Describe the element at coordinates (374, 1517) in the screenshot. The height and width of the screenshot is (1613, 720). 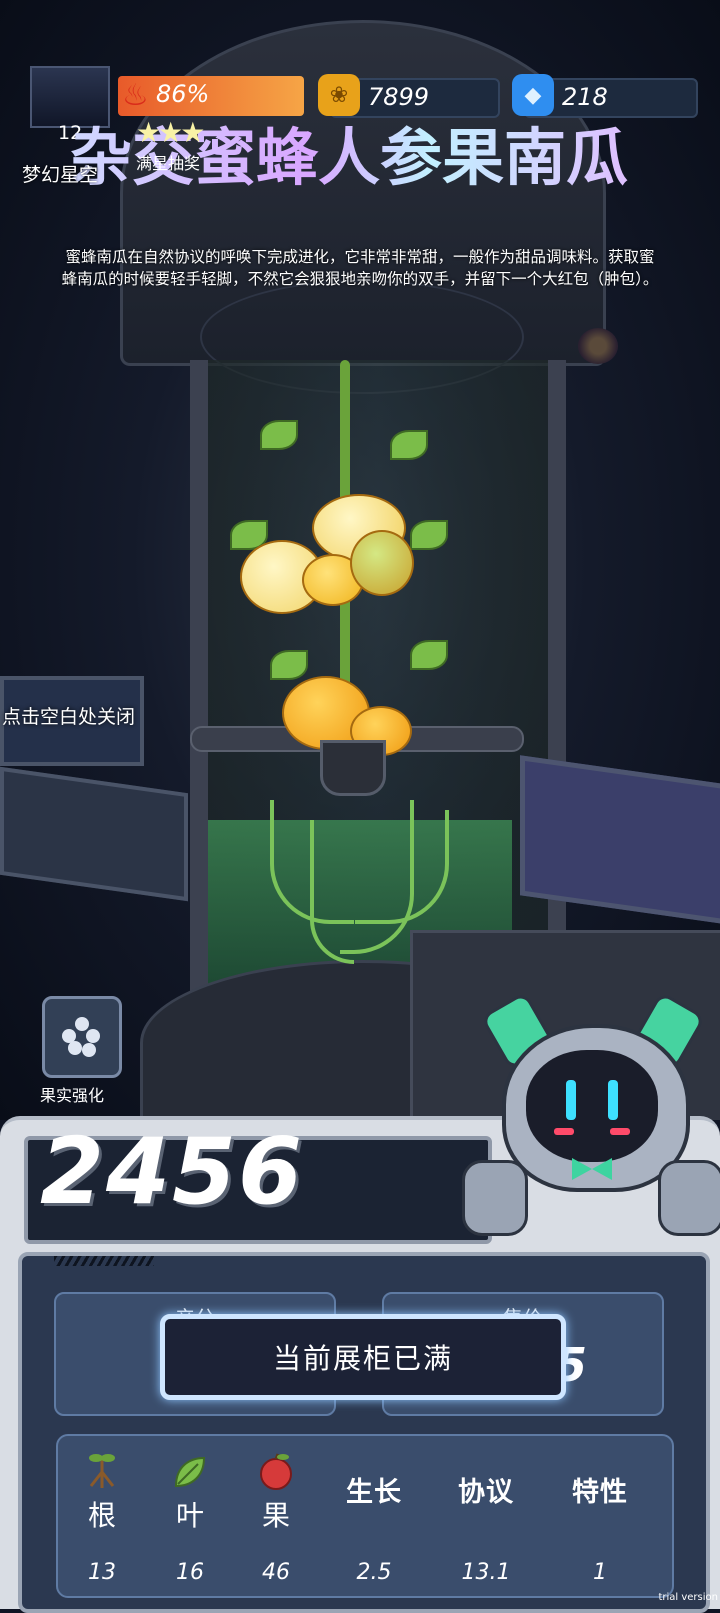
I see `attr-growth: 生长 2.5` at that location.